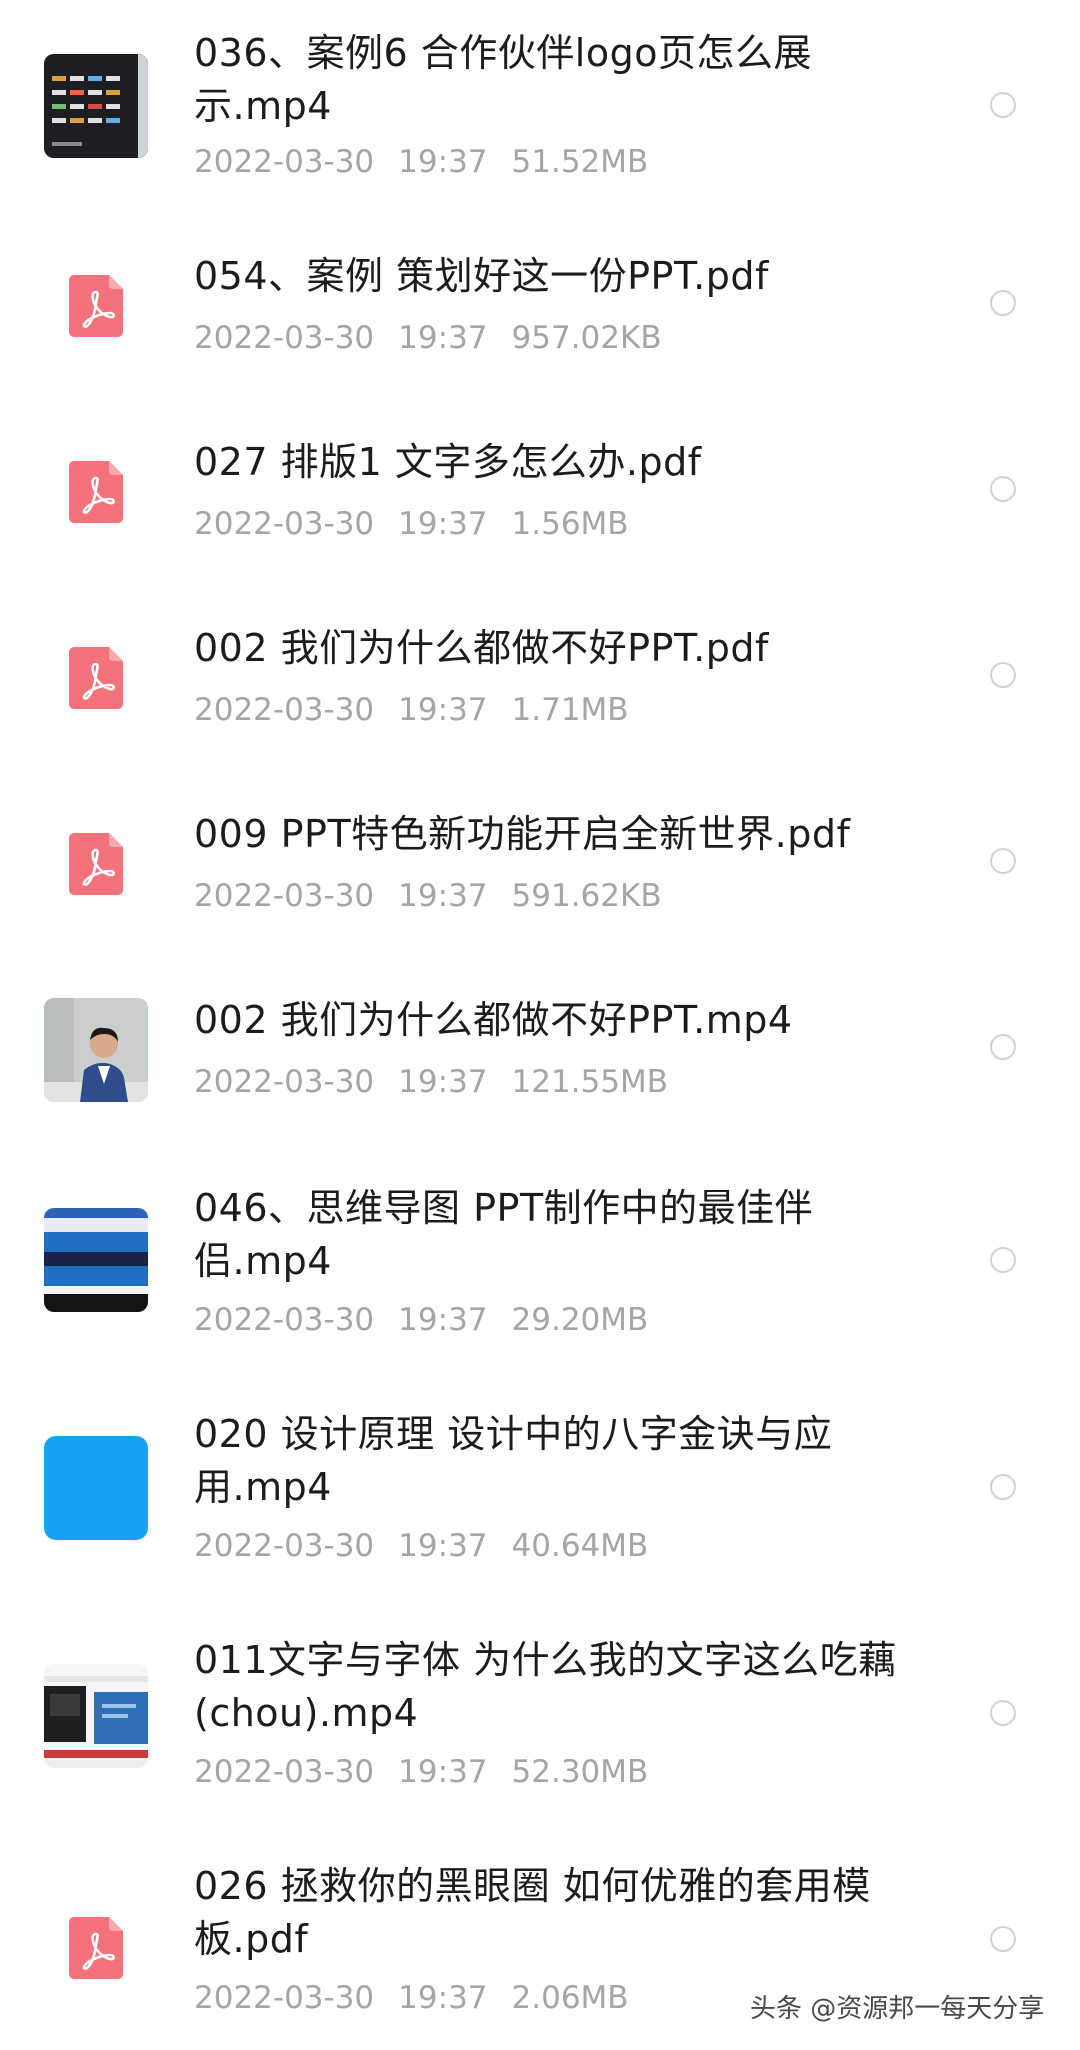 Image resolution: width=1080 pixels, height=2050 pixels. I want to click on file-name: 026 拯救你的黑眼圈 如何优雅的套用模 板.pdf, so click(532, 1912).